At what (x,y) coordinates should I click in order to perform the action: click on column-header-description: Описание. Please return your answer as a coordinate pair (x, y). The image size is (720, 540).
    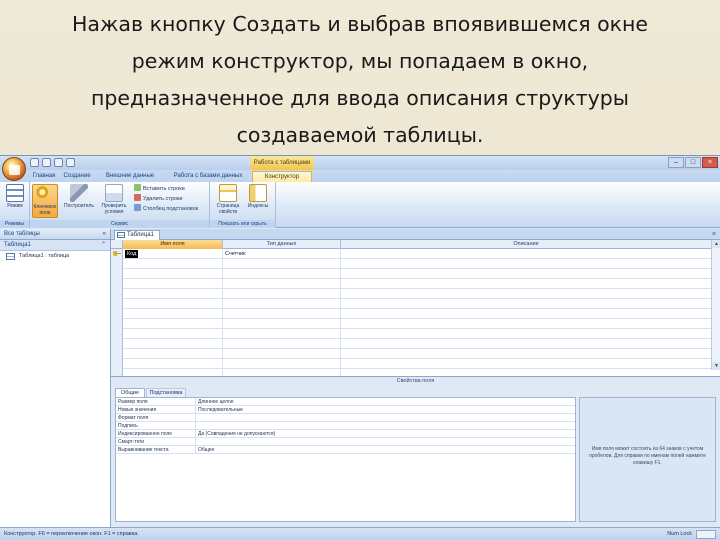
    Looking at the image, I should click on (526, 244).